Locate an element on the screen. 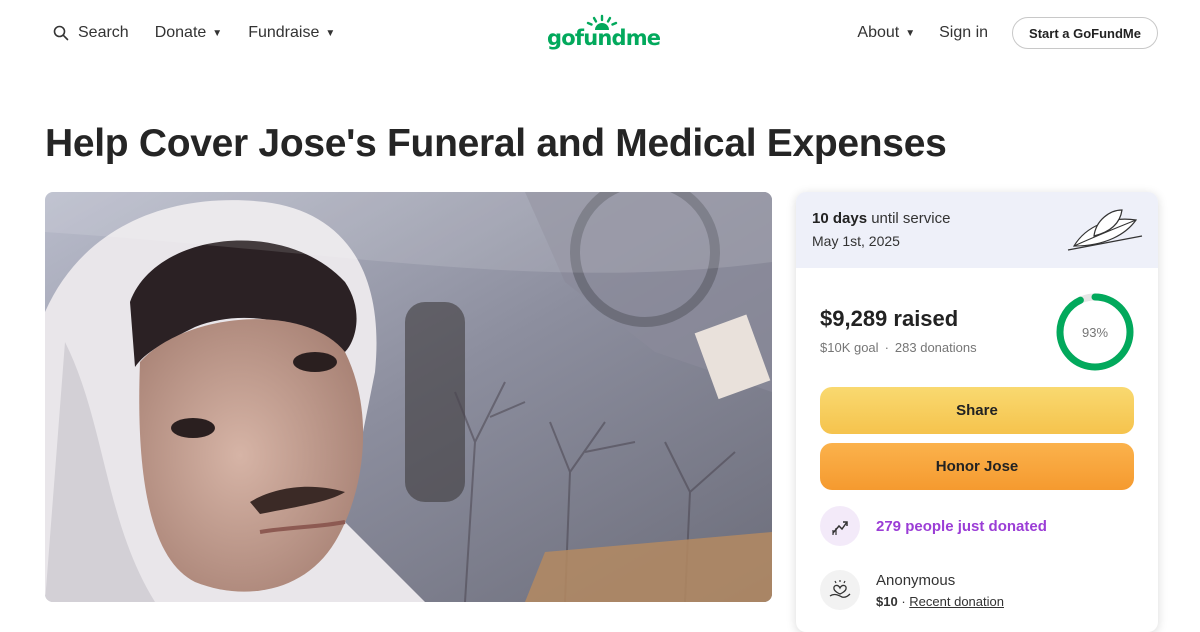 This screenshot has height=632, width=1200. about-label: About is located at coordinates (878, 32).